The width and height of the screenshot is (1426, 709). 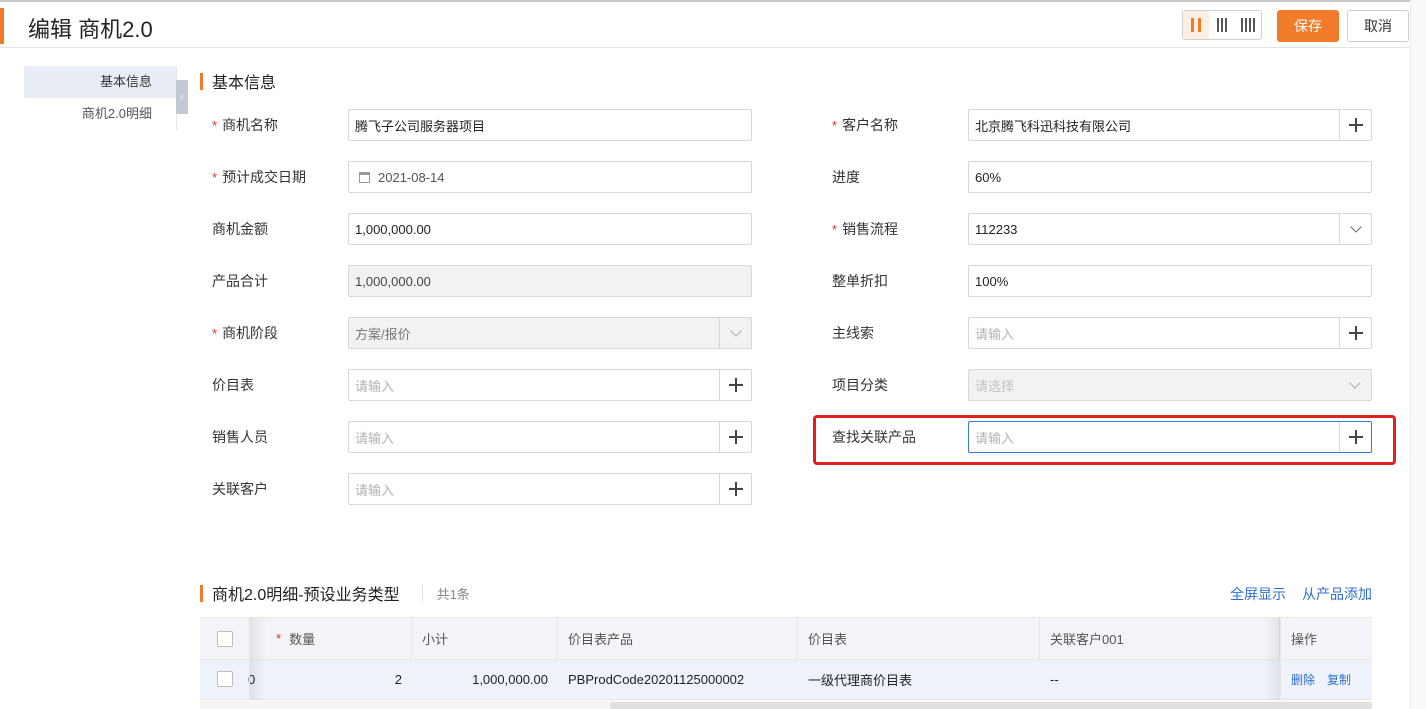 I want to click on field-label-find-related-product: 查找关联产品, so click(x=874, y=437).